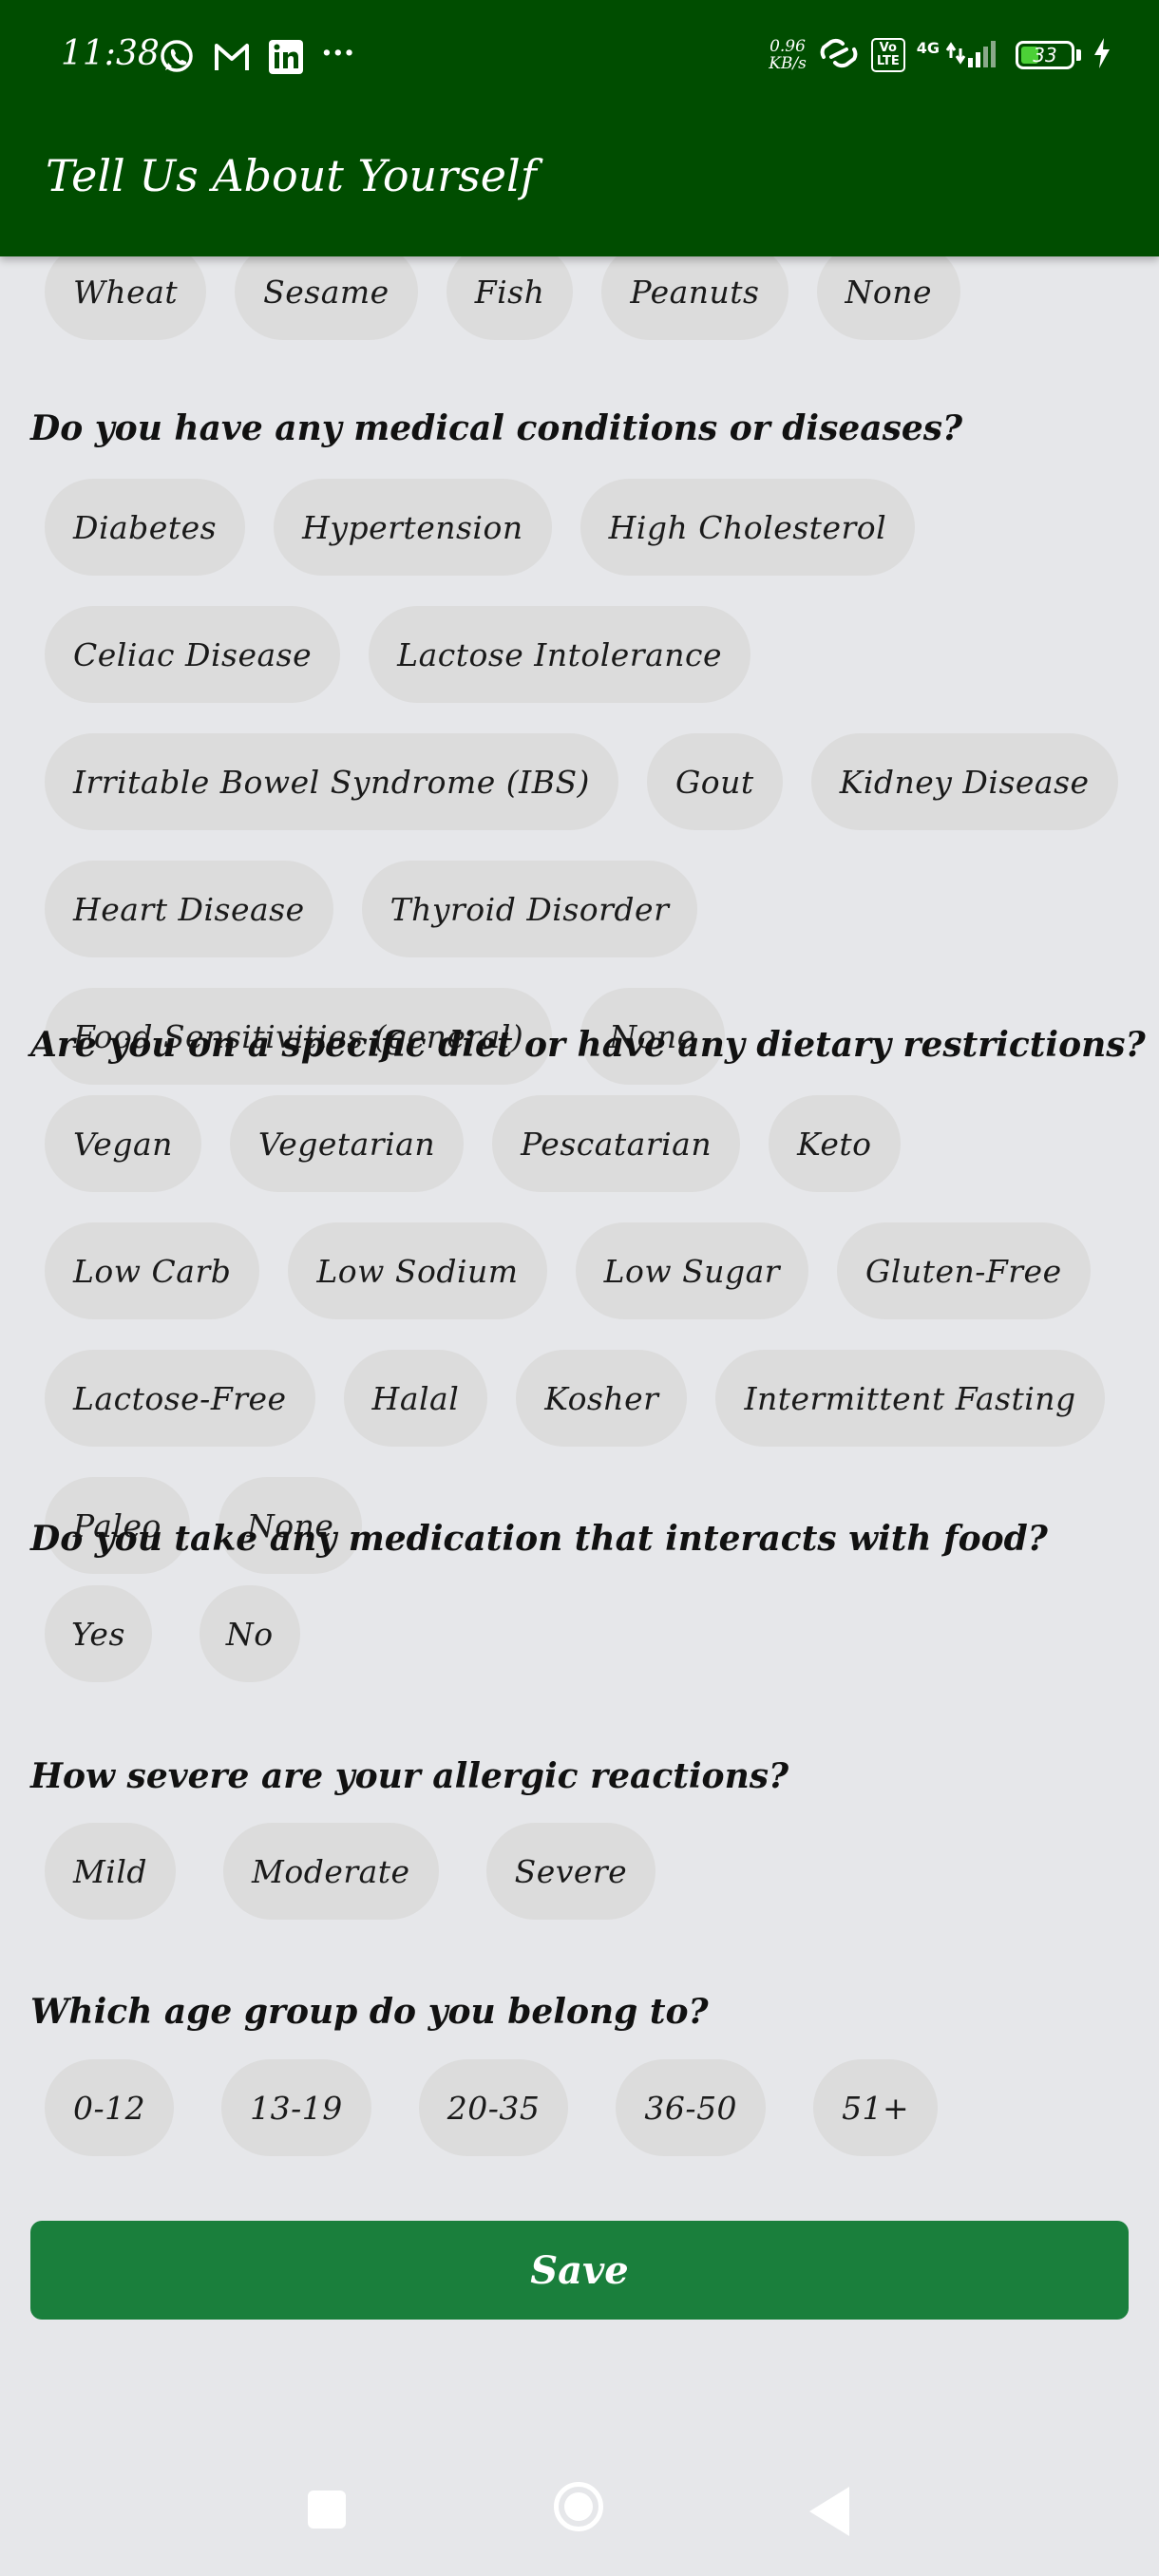 The image size is (1159, 2576). What do you see at coordinates (145, 527) in the screenshot?
I see `medical-chip-diabetes: Diabetes` at bounding box center [145, 527].